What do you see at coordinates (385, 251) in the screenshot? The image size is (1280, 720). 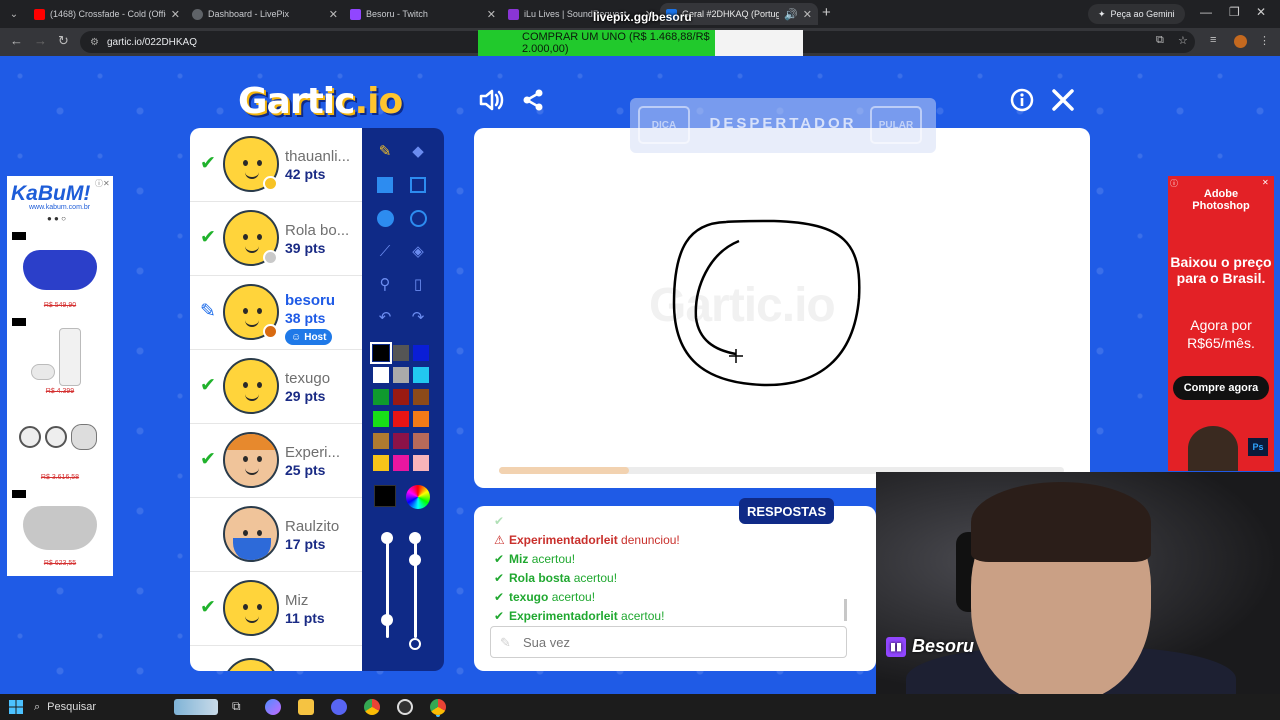 I see `line-tool-icon: ⟋` at bounding box center [385, 251].